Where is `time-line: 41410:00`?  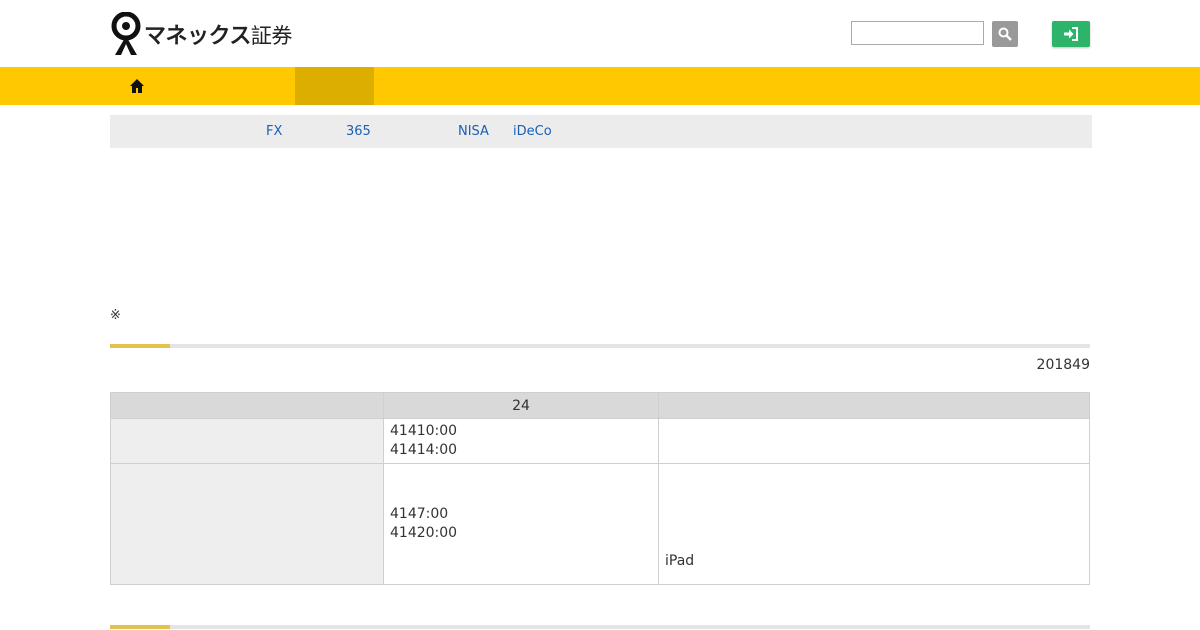
time-line: 41410:00 is located at coordinates (424, 431).